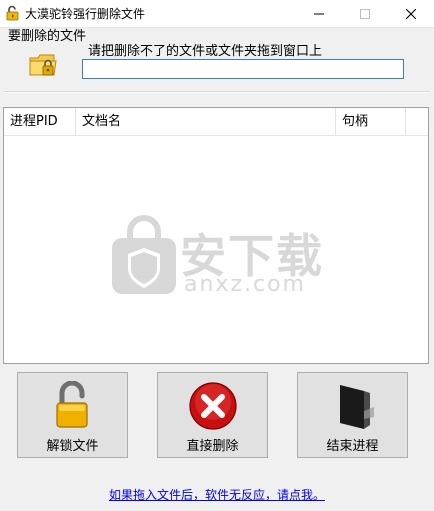 The image size is (434, 511). What do you see at coordinates (417, 121) in the screenshot?
I see `column-header-filler` at bounding box center [417, 121].